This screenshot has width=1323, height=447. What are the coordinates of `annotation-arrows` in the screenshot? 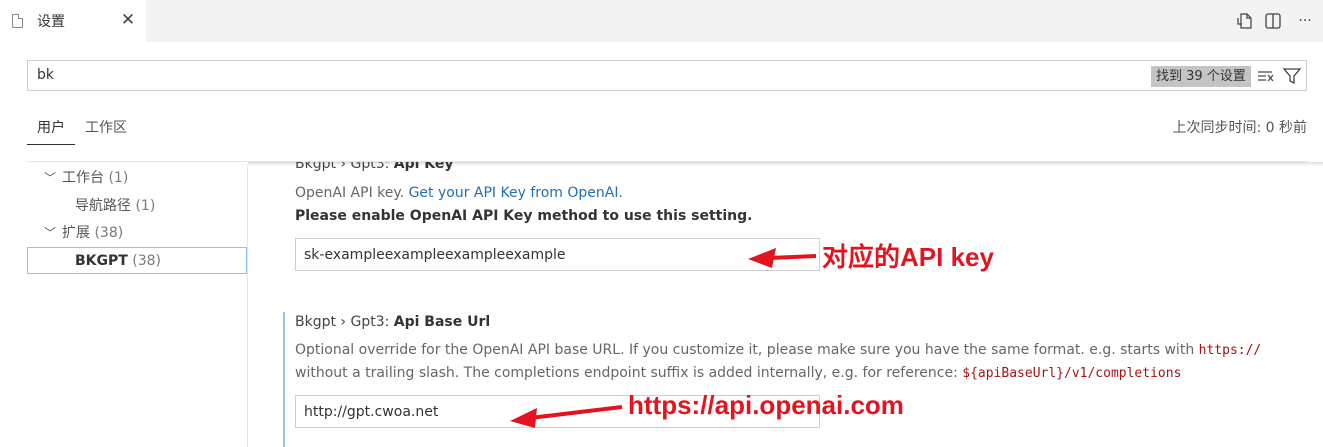 It's located at (663, 338).